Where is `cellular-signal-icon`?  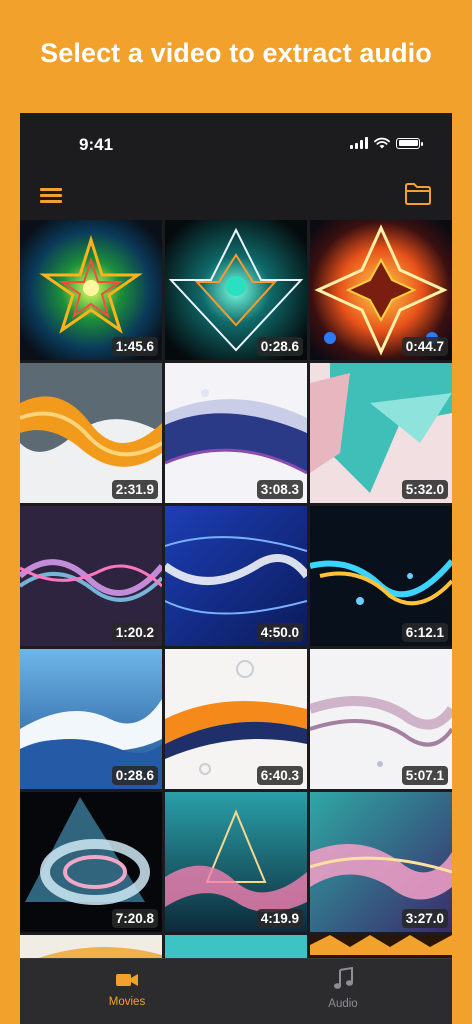 cellular-signal-icon is located at coordinates (359, 143).